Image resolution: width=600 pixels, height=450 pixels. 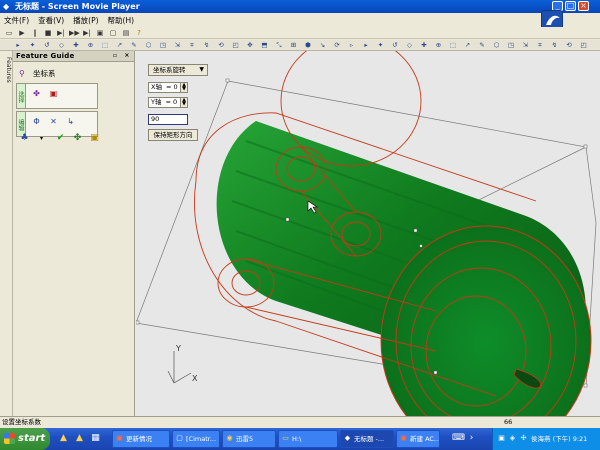 I want to click on open-icon: ▭, so click(x=9, y=33).